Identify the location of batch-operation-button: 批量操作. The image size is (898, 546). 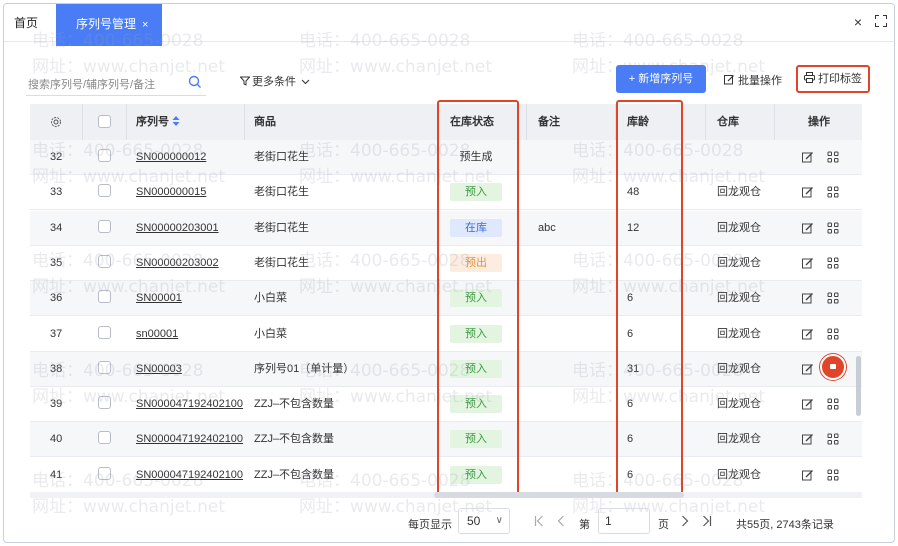
(753, 80).